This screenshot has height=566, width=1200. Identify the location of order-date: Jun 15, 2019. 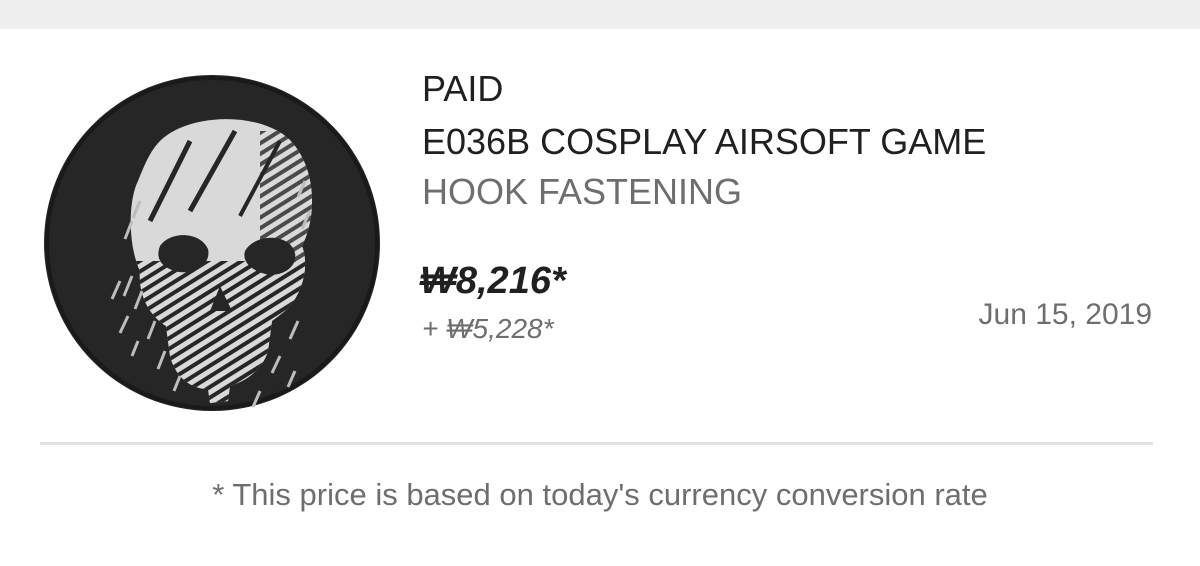
(1065, 314).